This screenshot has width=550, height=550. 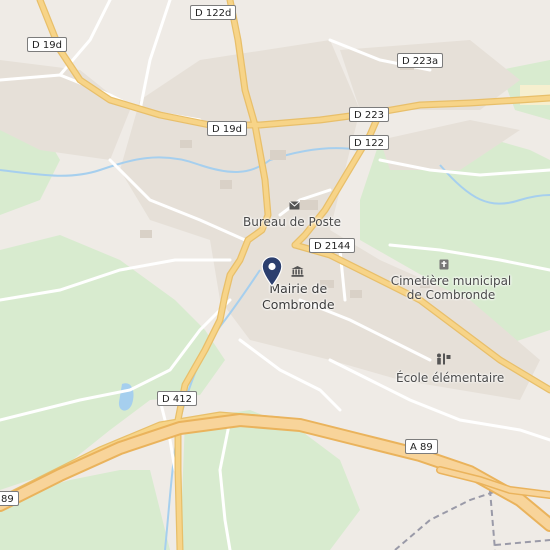 I want to click on town-hall-icon, so click(x=297, y=271).